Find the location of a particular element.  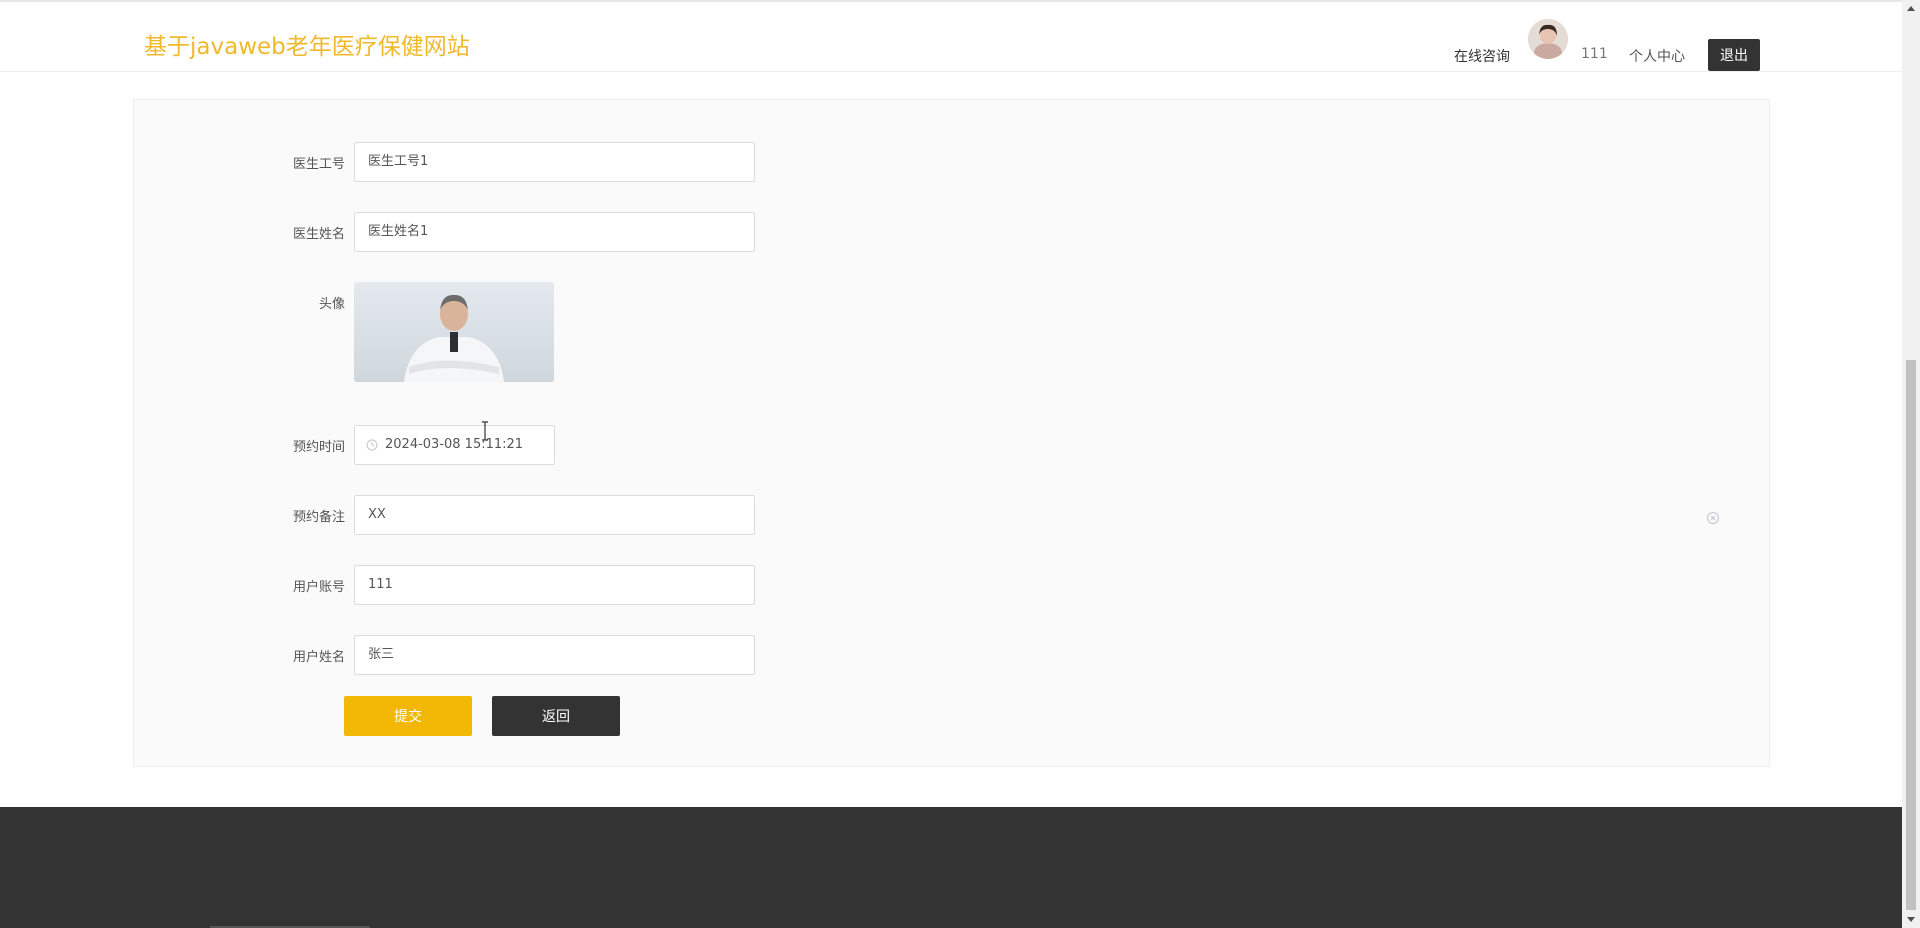

user-name-label: 用户姓名 is located at coordinates (318, 657).